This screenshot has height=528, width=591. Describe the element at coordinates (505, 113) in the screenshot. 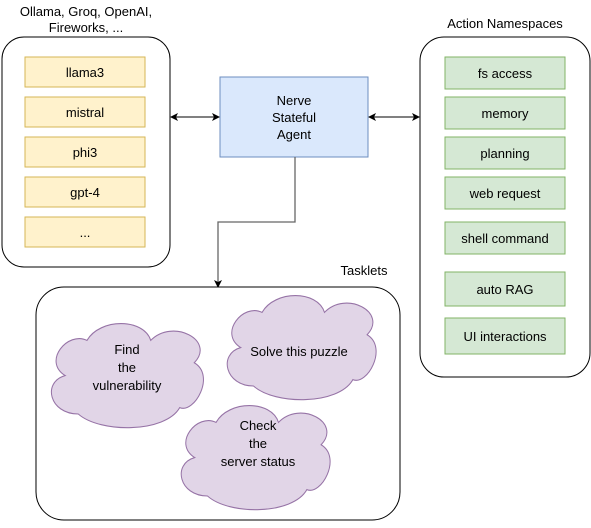

I see `action-label: memory` at that location.